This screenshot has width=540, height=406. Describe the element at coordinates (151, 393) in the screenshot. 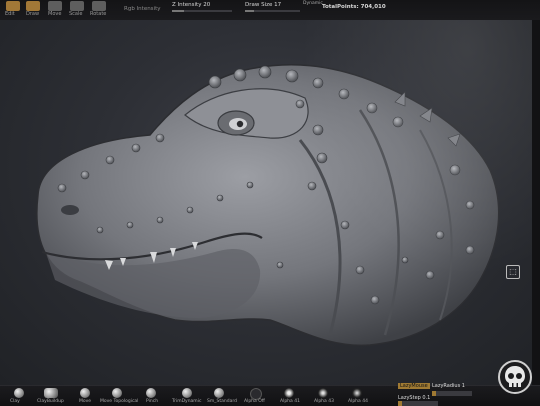

I see `brush-pinch-icon` at that location.